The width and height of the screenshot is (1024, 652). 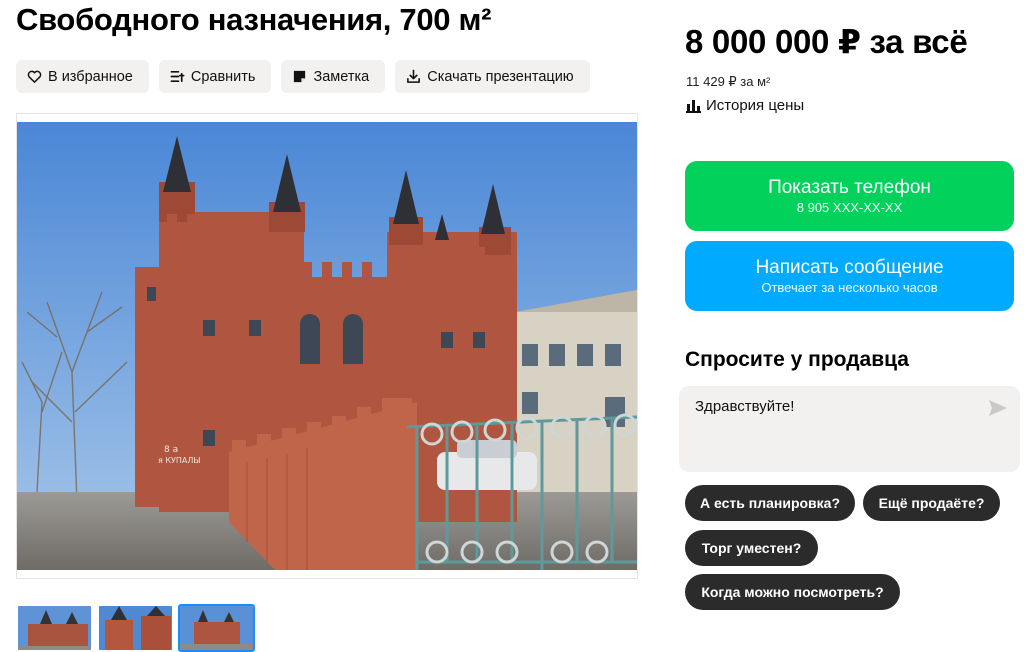 I want to click on note-label: Заметка, so click(x=341, y=76).